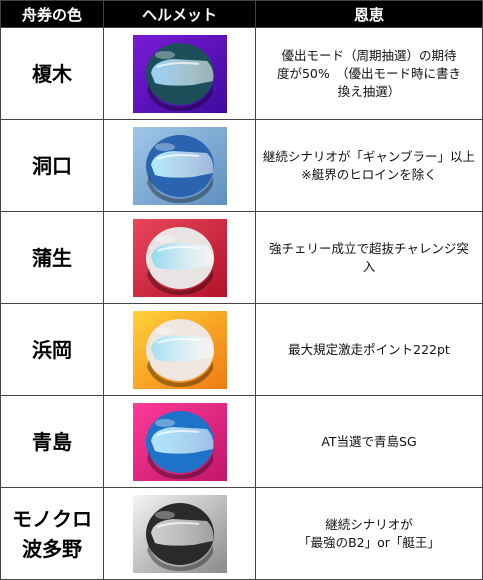 This screenshot has height=580, width=483. I want to click on benefit-line-2: ※艇界のヒロインを除く, so click(369, 174).